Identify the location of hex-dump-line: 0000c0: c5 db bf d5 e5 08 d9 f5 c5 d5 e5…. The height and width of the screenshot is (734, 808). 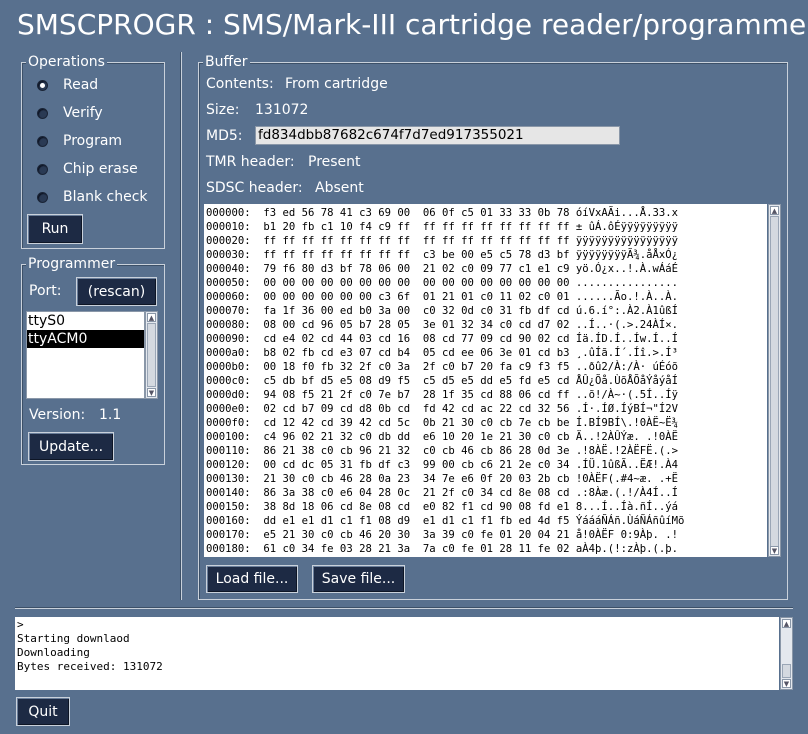
(442, 381).